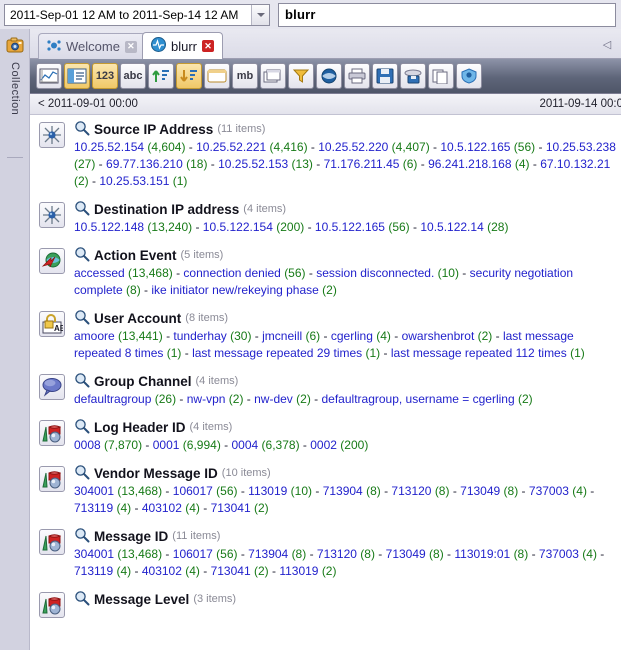 This screenshot has width=621, height=650. What do you see at coordinates (52, 261) in the screenshot?
I see `action-globe-icon` at bounding box center [52, 261].